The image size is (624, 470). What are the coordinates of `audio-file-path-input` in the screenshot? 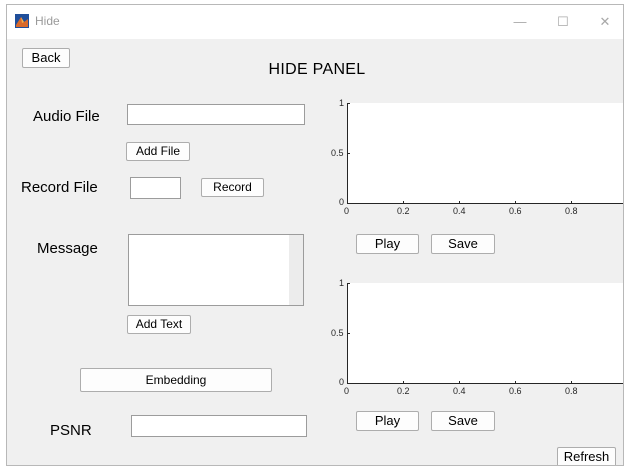 It's located at (216, 114).